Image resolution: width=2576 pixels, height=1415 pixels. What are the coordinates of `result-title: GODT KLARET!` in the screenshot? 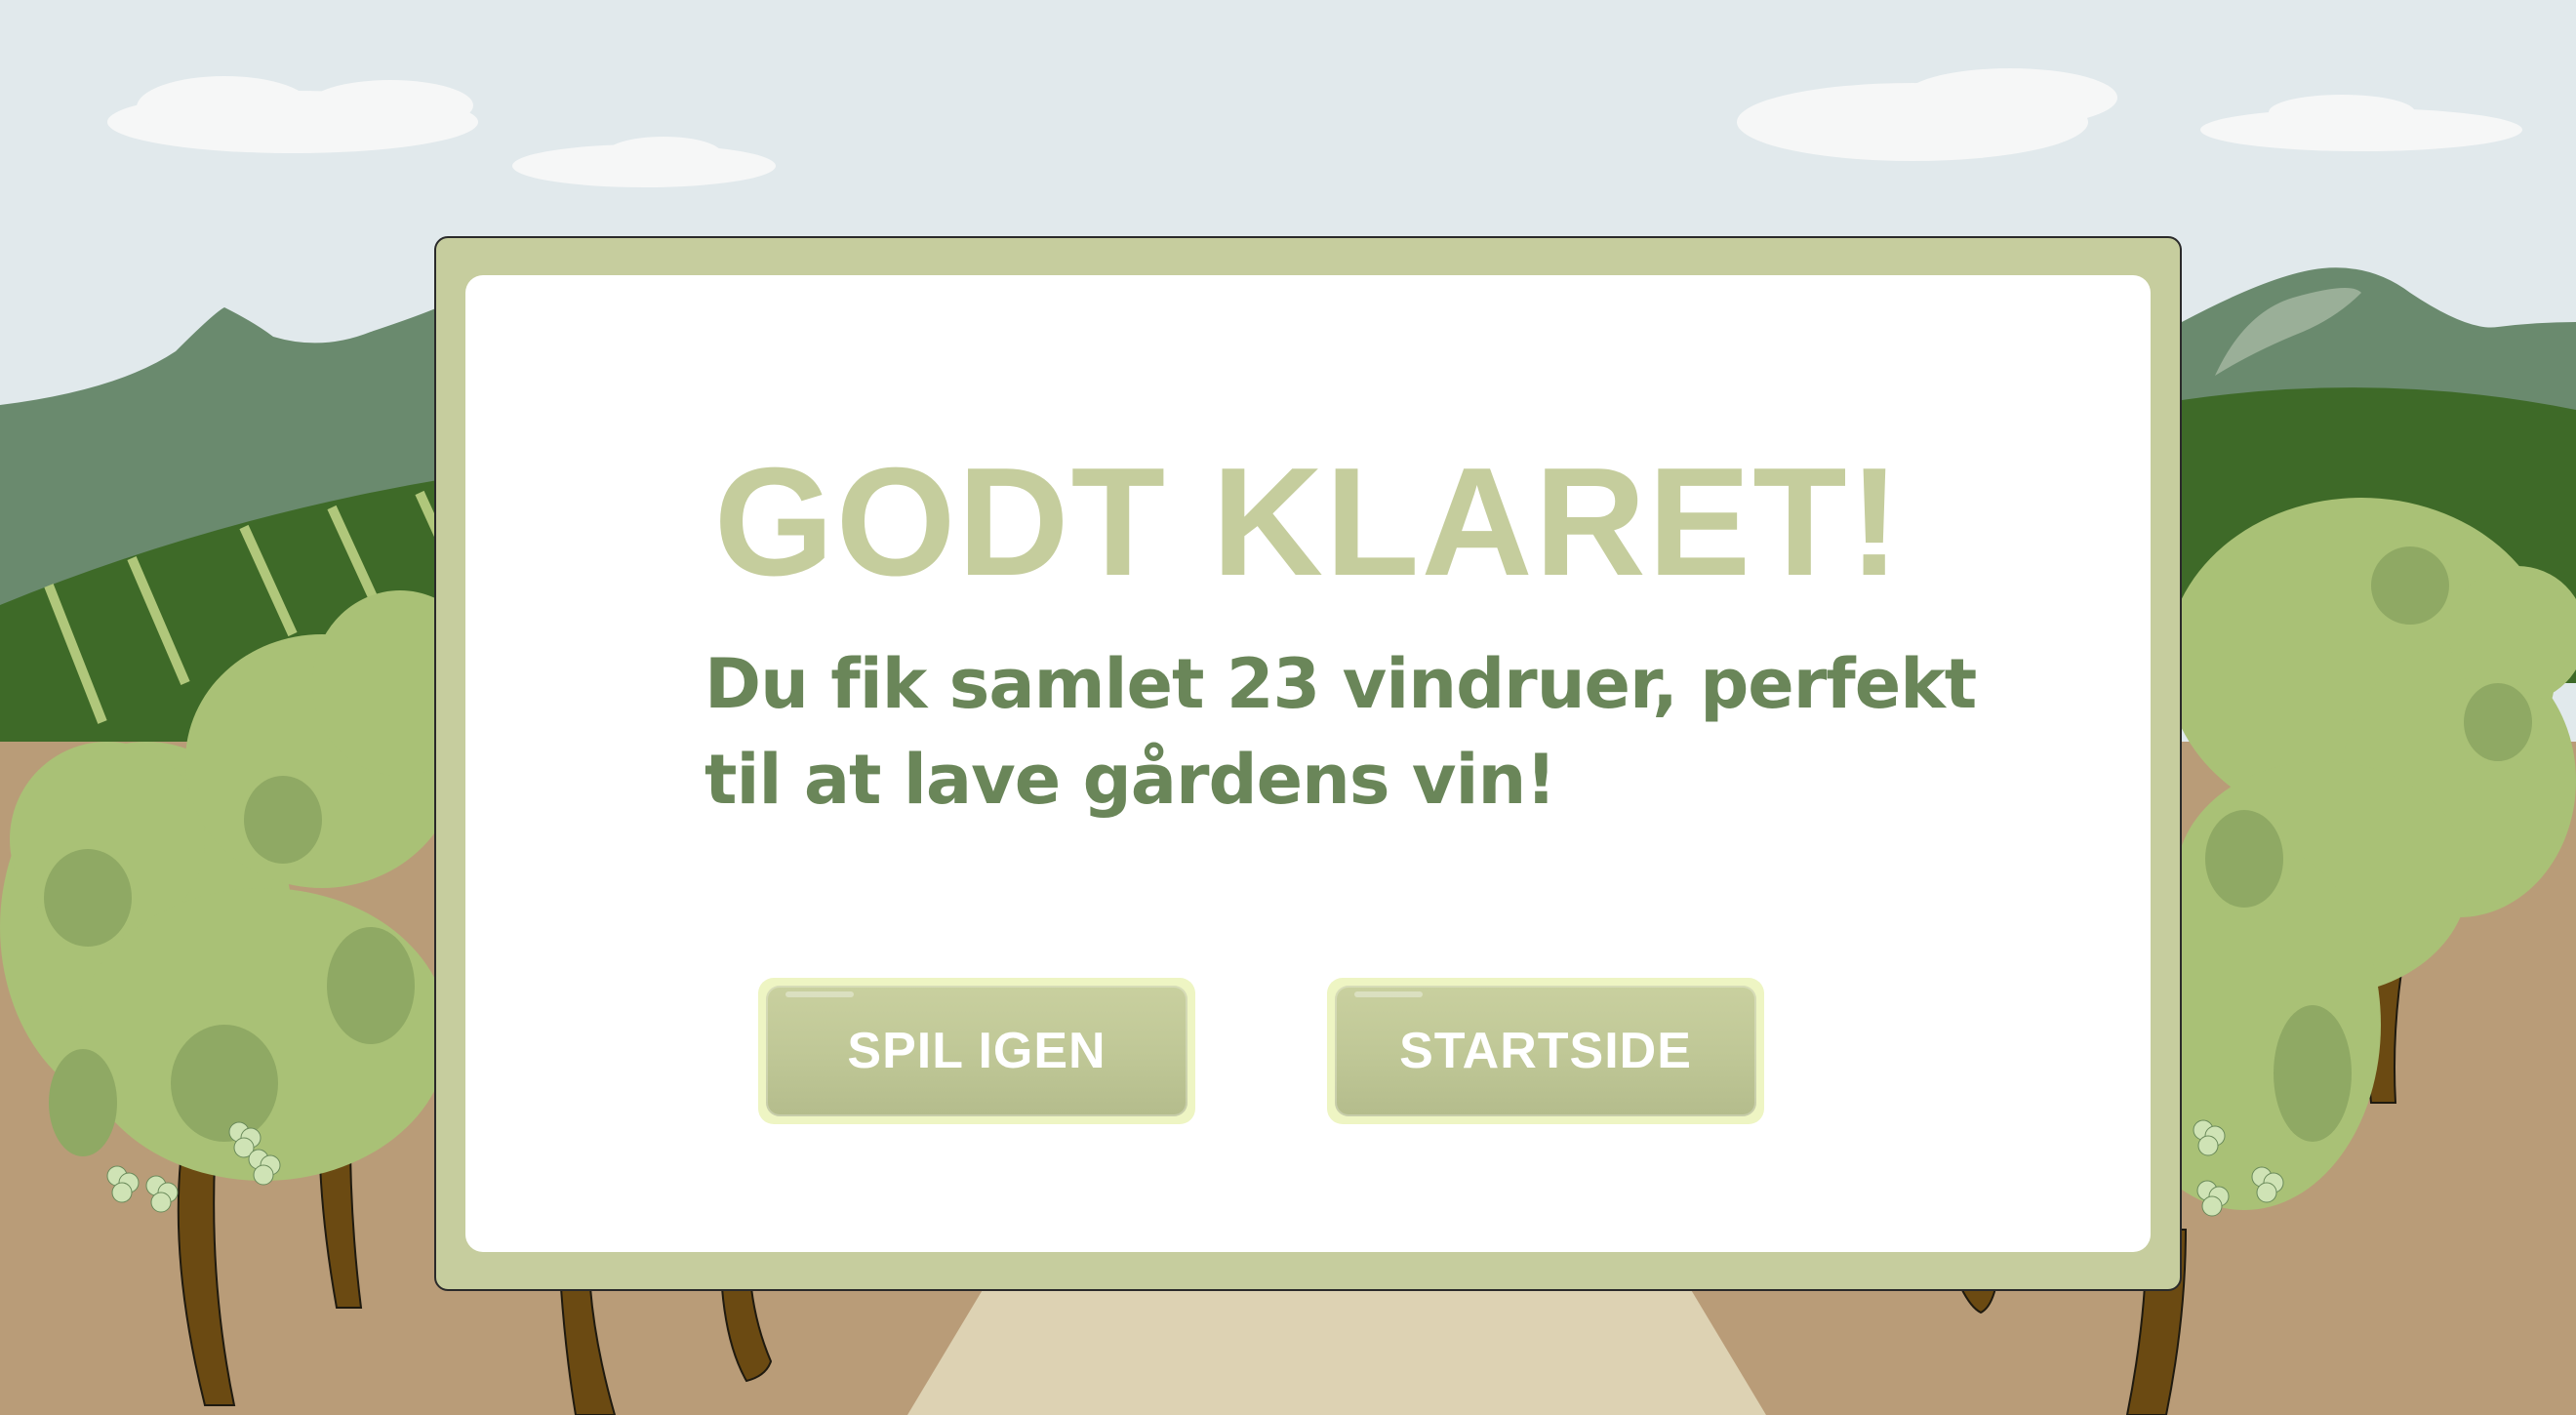 It's located at (1308, 522).